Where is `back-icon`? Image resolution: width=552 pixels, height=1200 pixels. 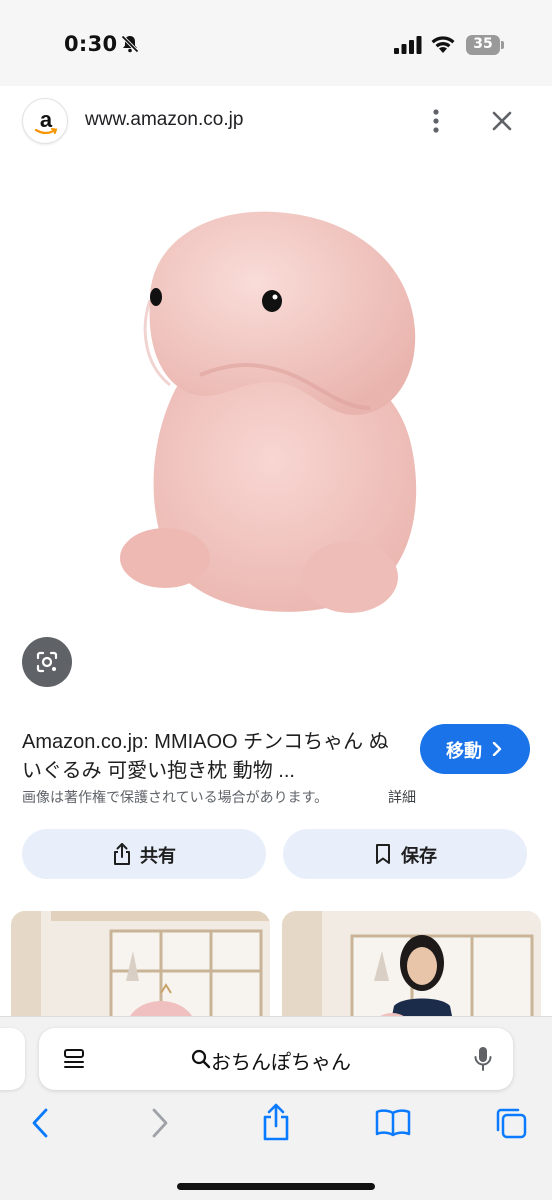
back-icon is located at coordinates (40, 1123).